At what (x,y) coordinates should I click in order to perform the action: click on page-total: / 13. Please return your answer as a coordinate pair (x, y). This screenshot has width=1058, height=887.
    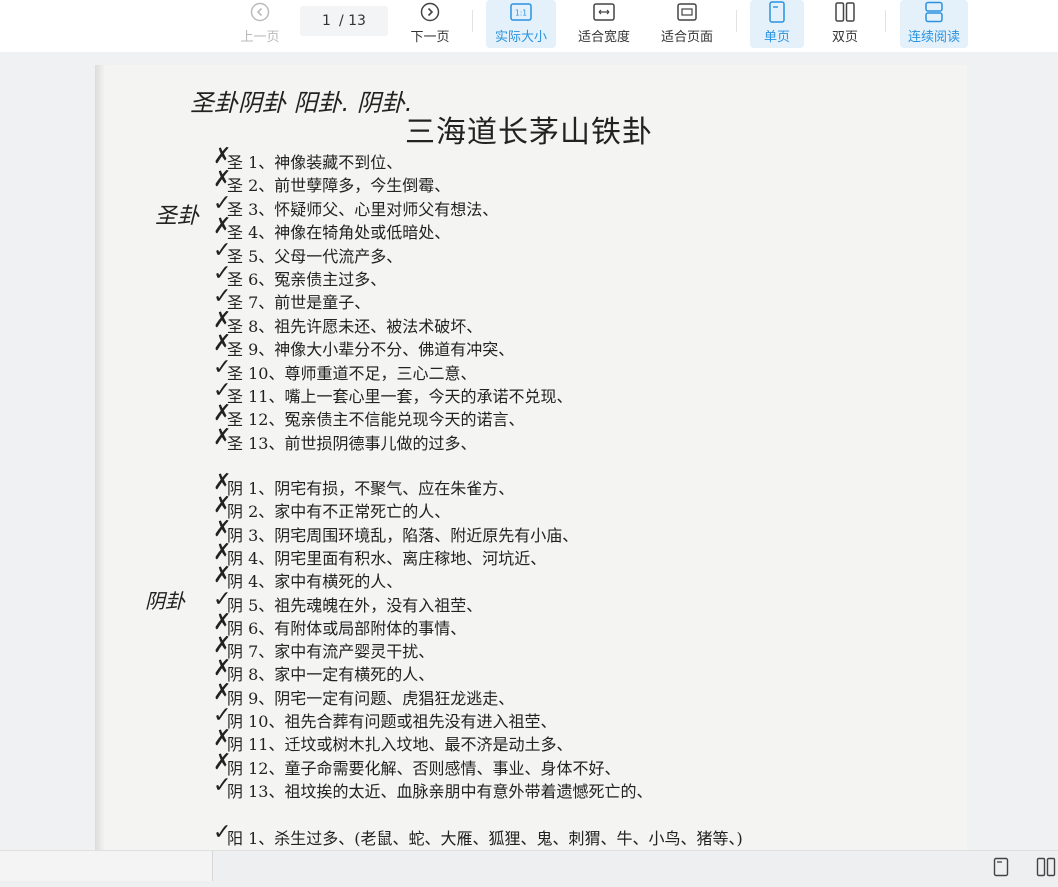
    Looking at the image, I should click on (352, 21).